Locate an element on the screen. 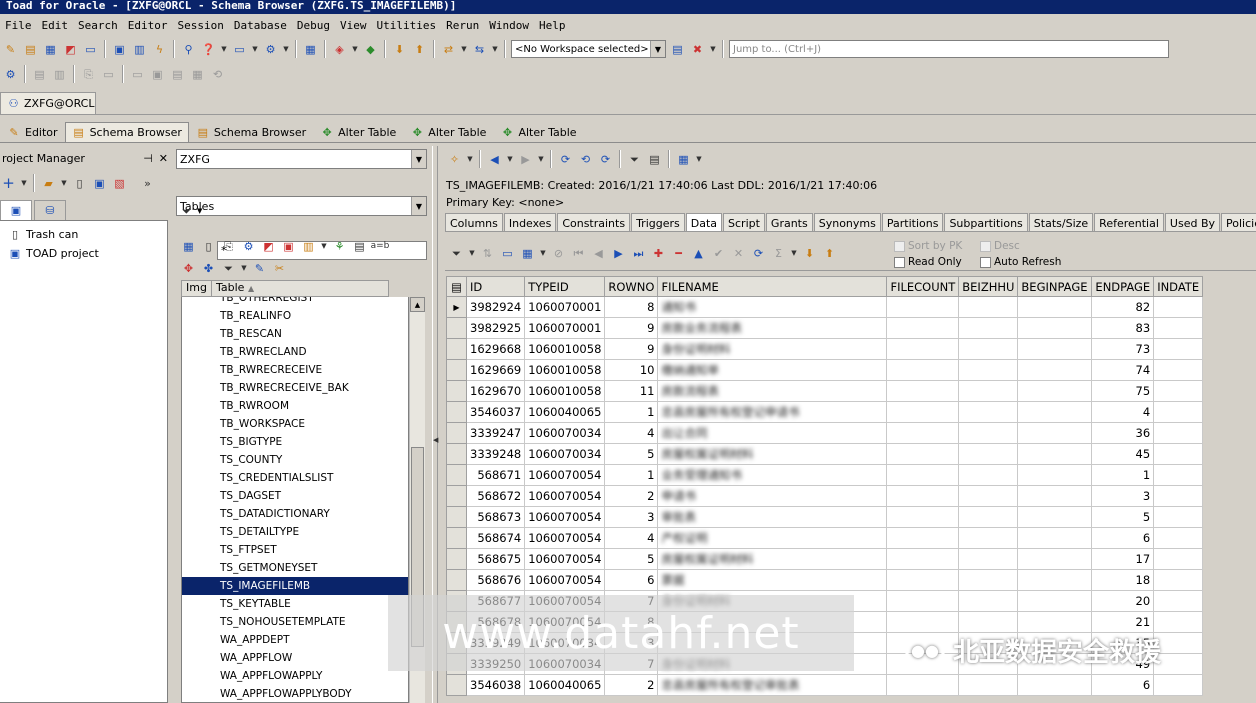 The height and width of the screenshot is (703, 1256). table-row: 568676 1060070054 6 票据 18 is located at coordinates (825, 580).